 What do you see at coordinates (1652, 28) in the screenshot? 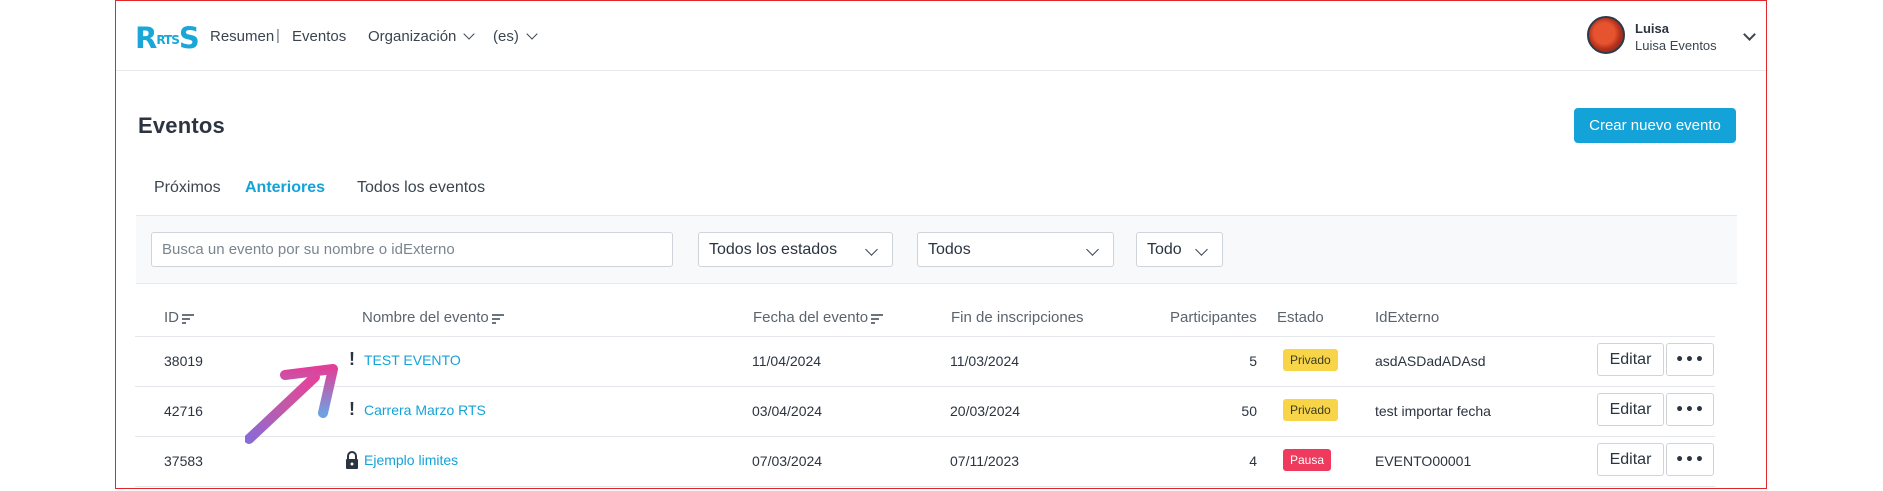
I see `user-name: Luisa` at bounding box center [1652, 28].